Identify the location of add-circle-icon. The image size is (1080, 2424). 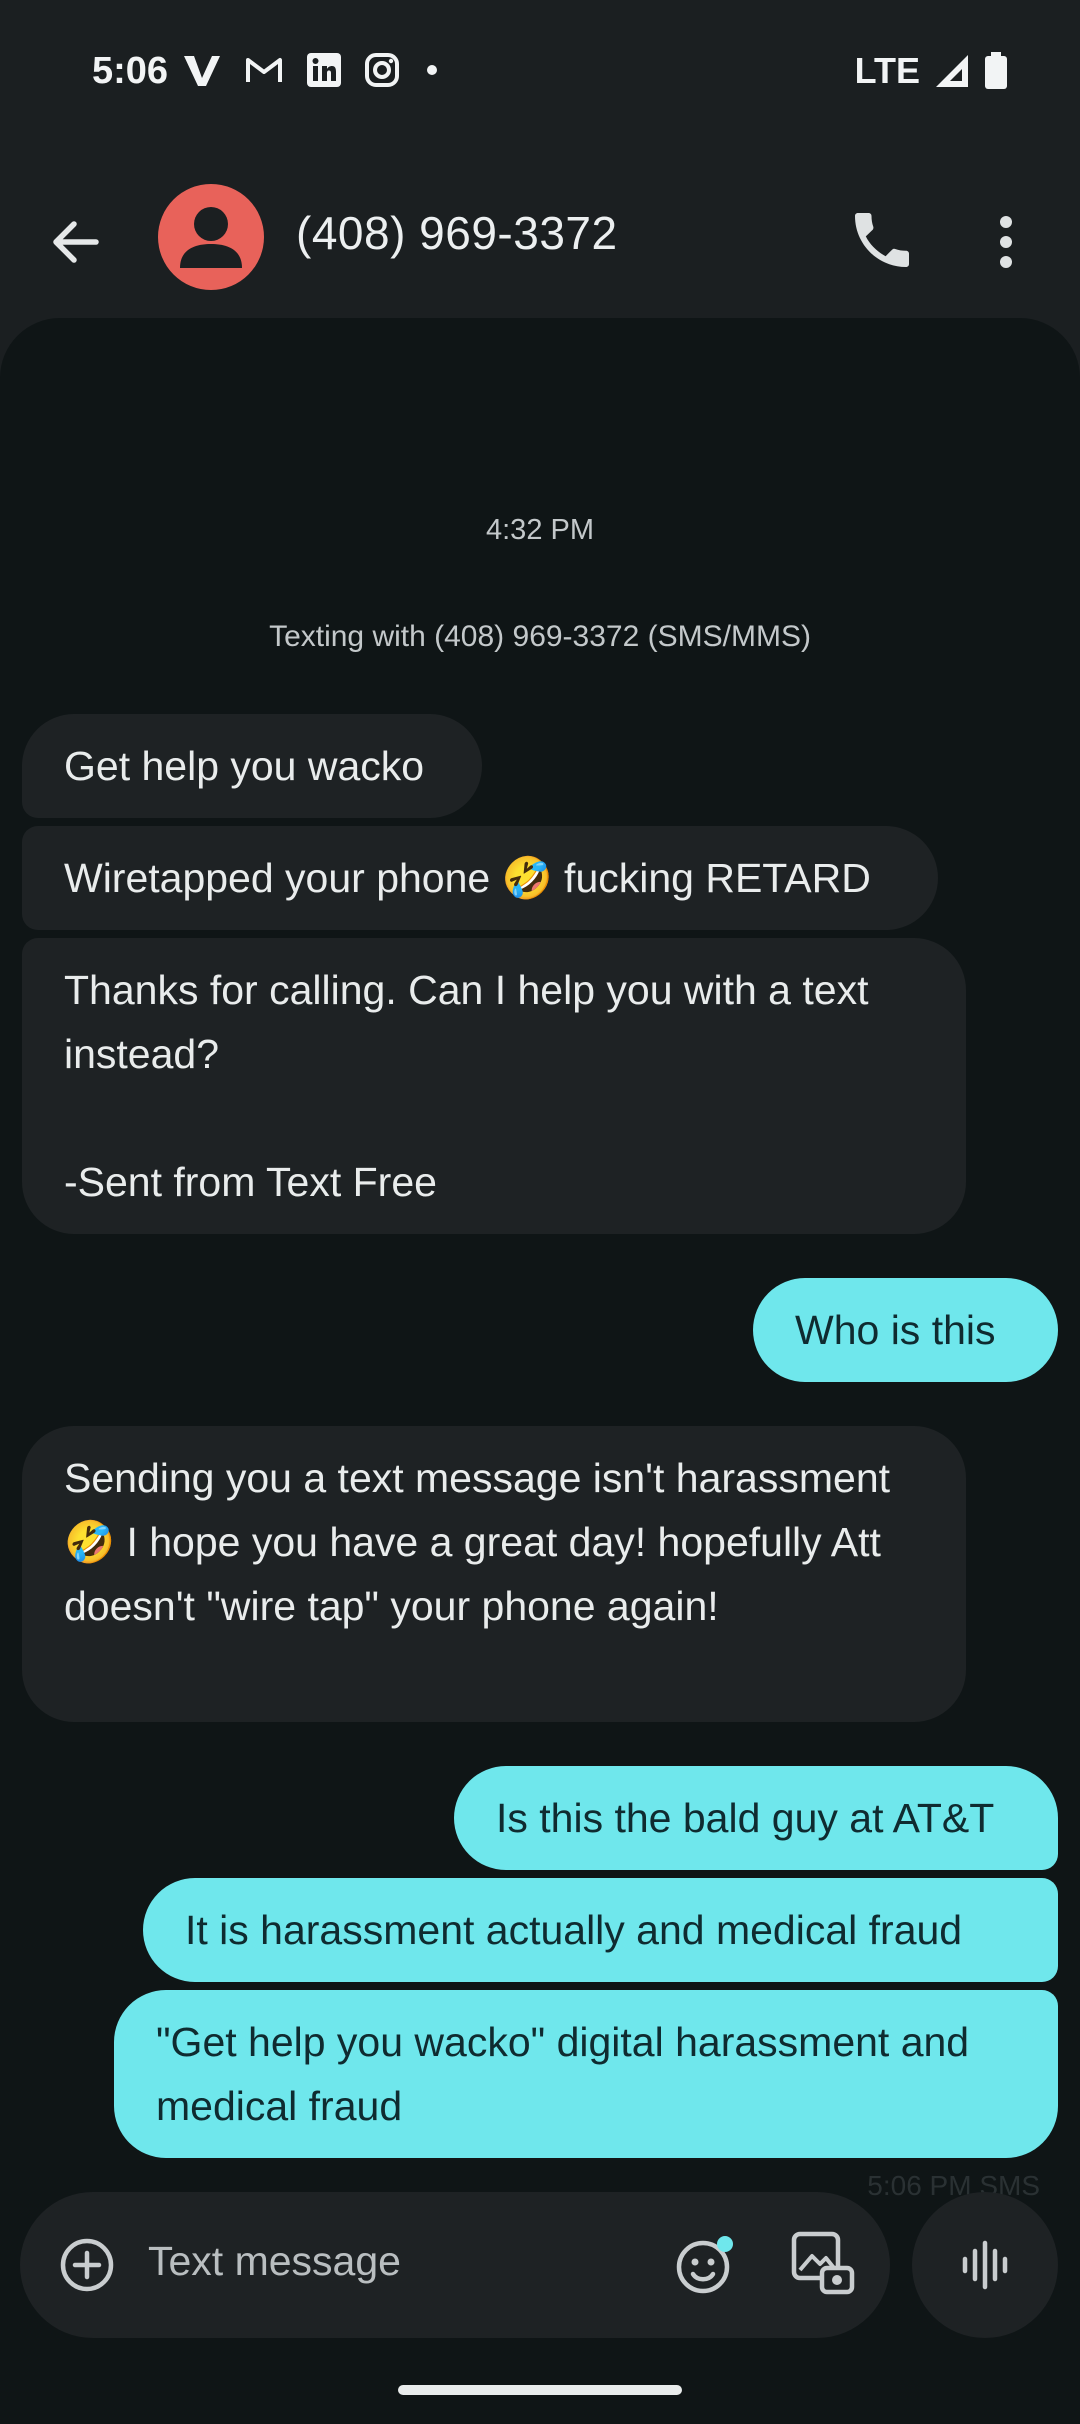
(87, 2265).